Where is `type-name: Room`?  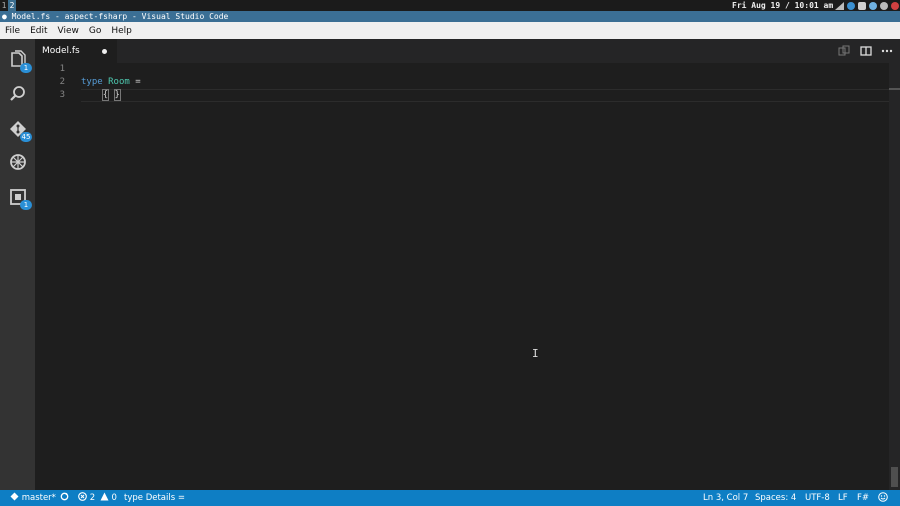 type-name: Room is located at coordinates (119, 82).